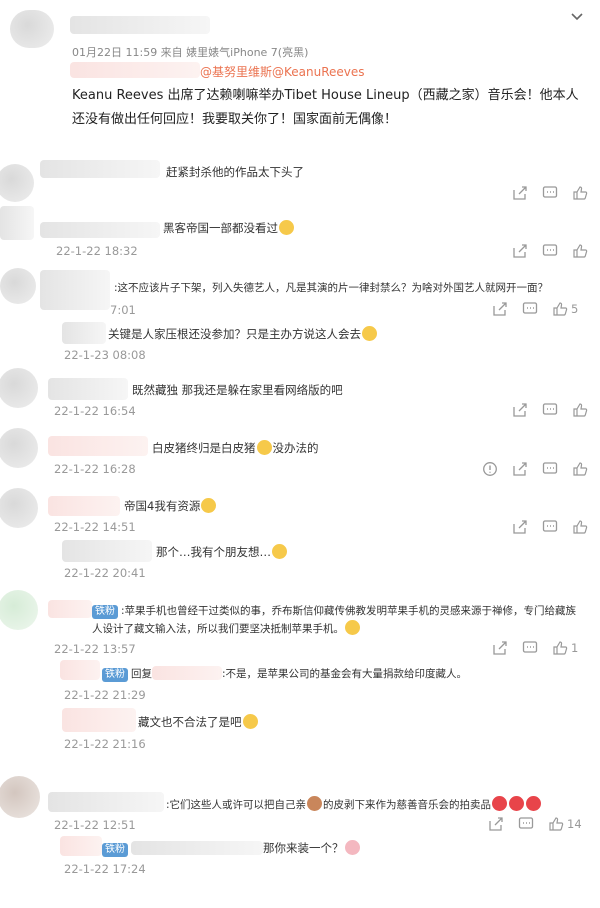 The height and width of the screenshot is (908, 600). I want to click on comment-time: 22-1-23 08:08, so click(105, 355).